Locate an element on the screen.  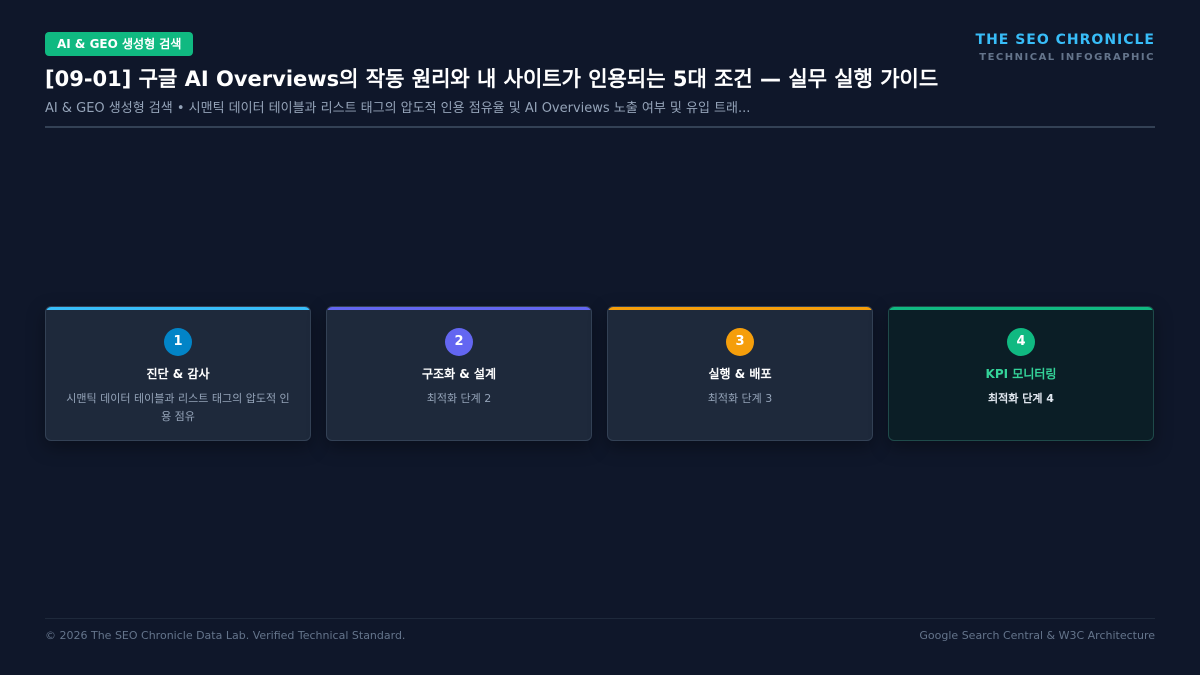
step-title: 진단 & 감사 is located at coordinates (178, 374).